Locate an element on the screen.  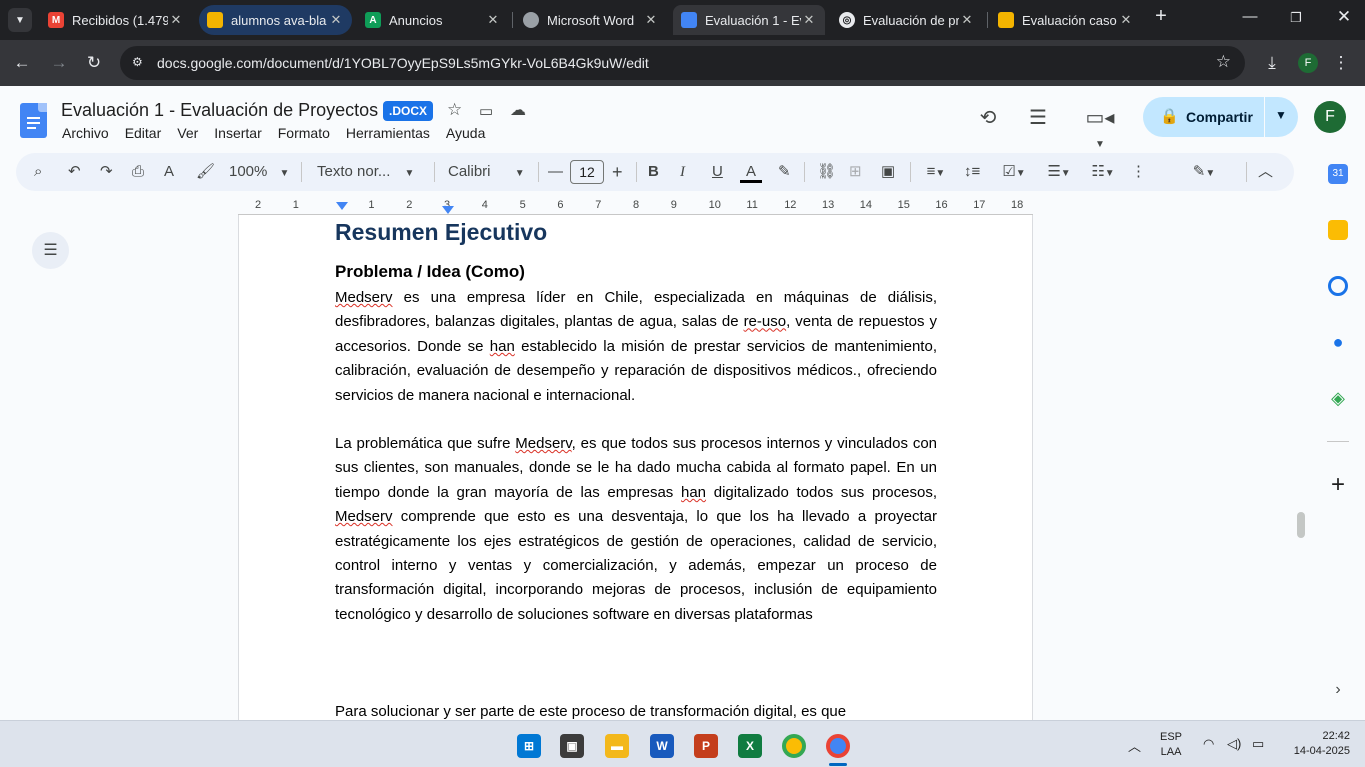
file-explorer-icon: ▬ is located at coordinates (617, 746).